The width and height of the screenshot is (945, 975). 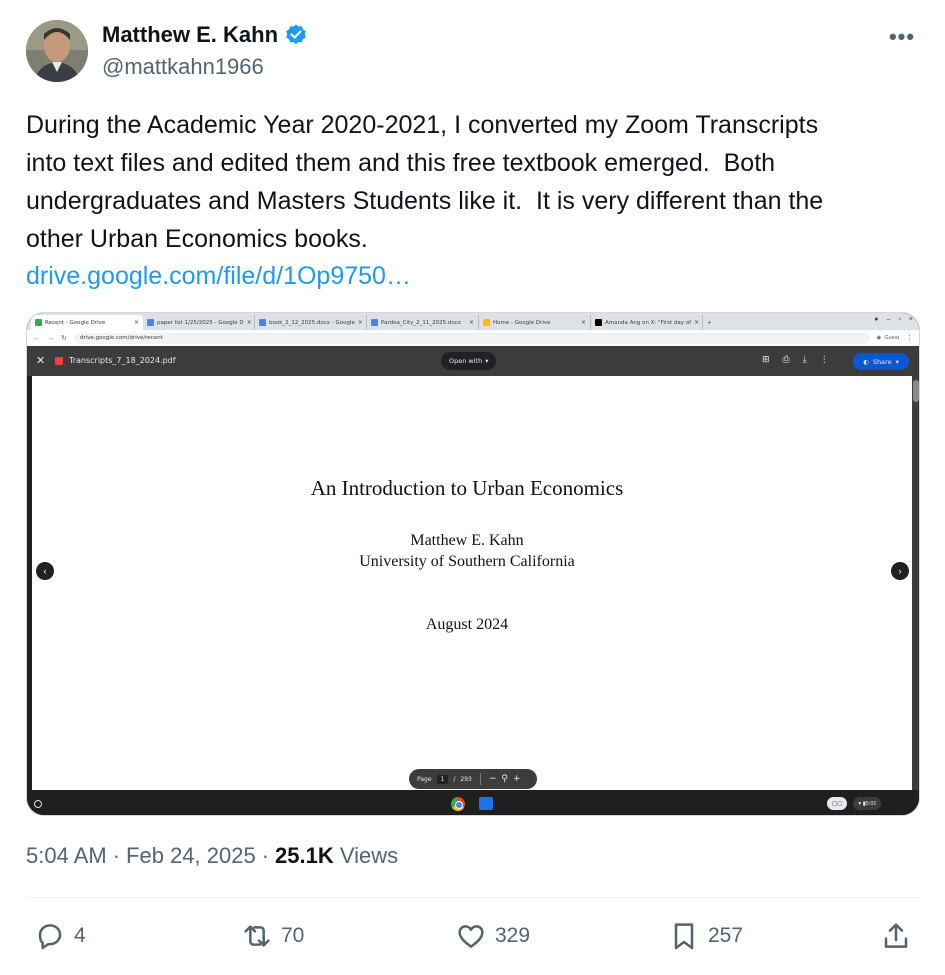 I want to click on heart-icon, so click(x=471, y=936).